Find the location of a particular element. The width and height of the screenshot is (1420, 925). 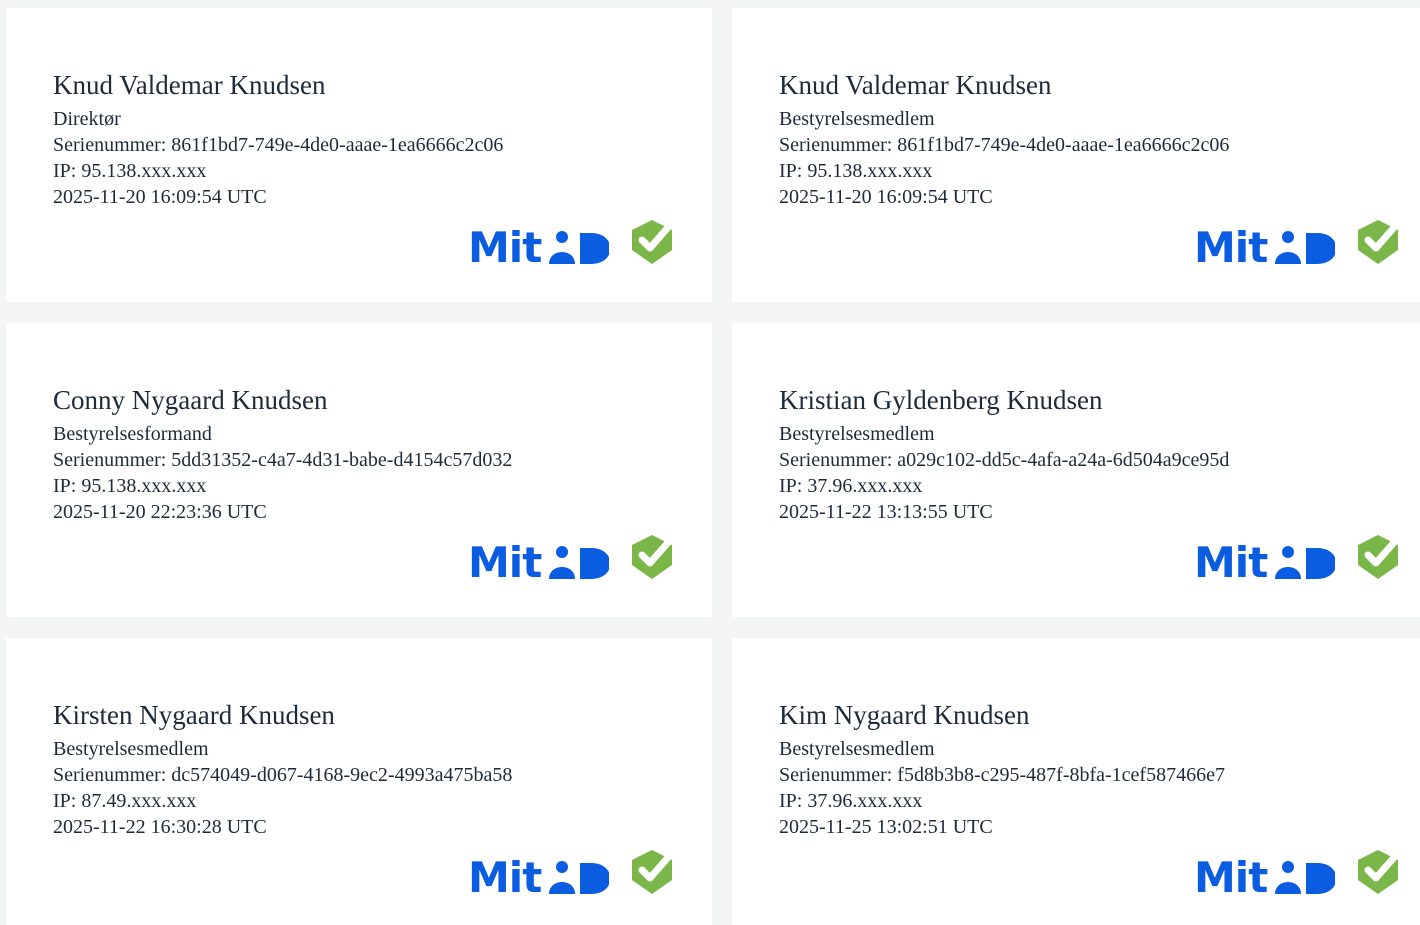

signer-name: Kirsten Nygaard Knudsen is located at coordinates (194, 715).